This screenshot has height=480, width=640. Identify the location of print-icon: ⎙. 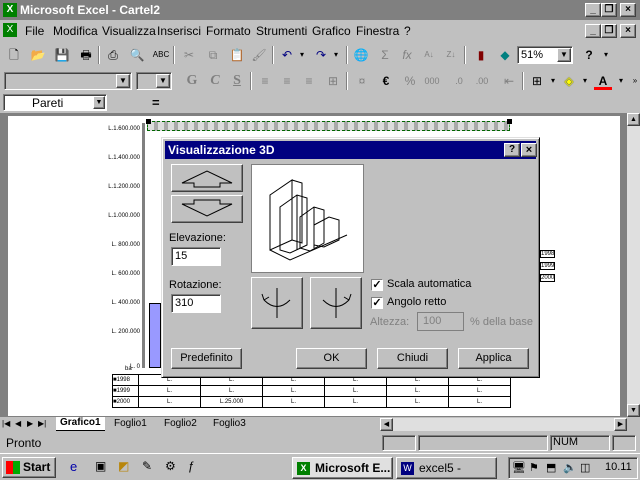
(113, 55).